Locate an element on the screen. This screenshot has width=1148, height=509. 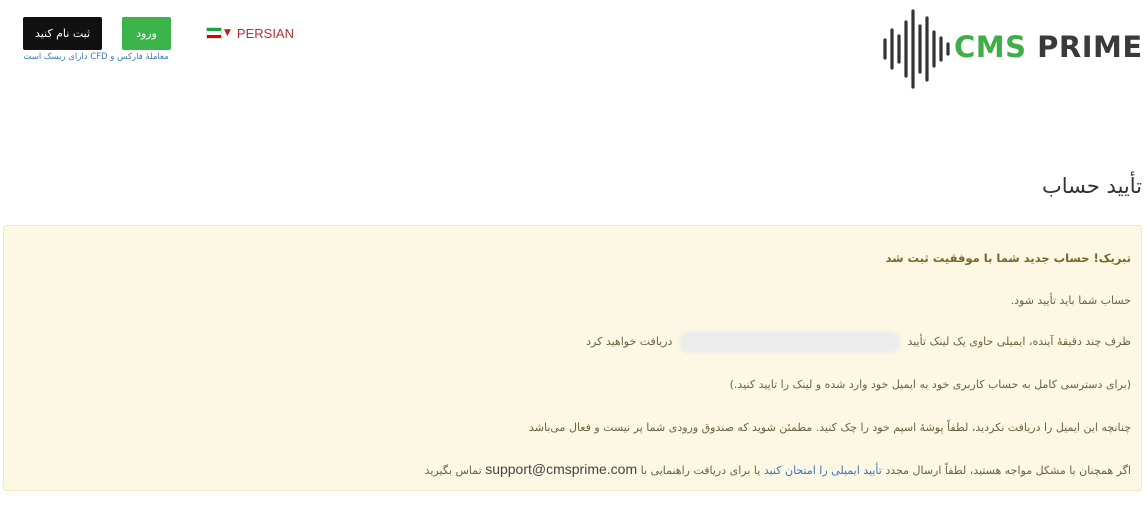
register-button: ثبت نام کنید is located at coordinates (62, 33).